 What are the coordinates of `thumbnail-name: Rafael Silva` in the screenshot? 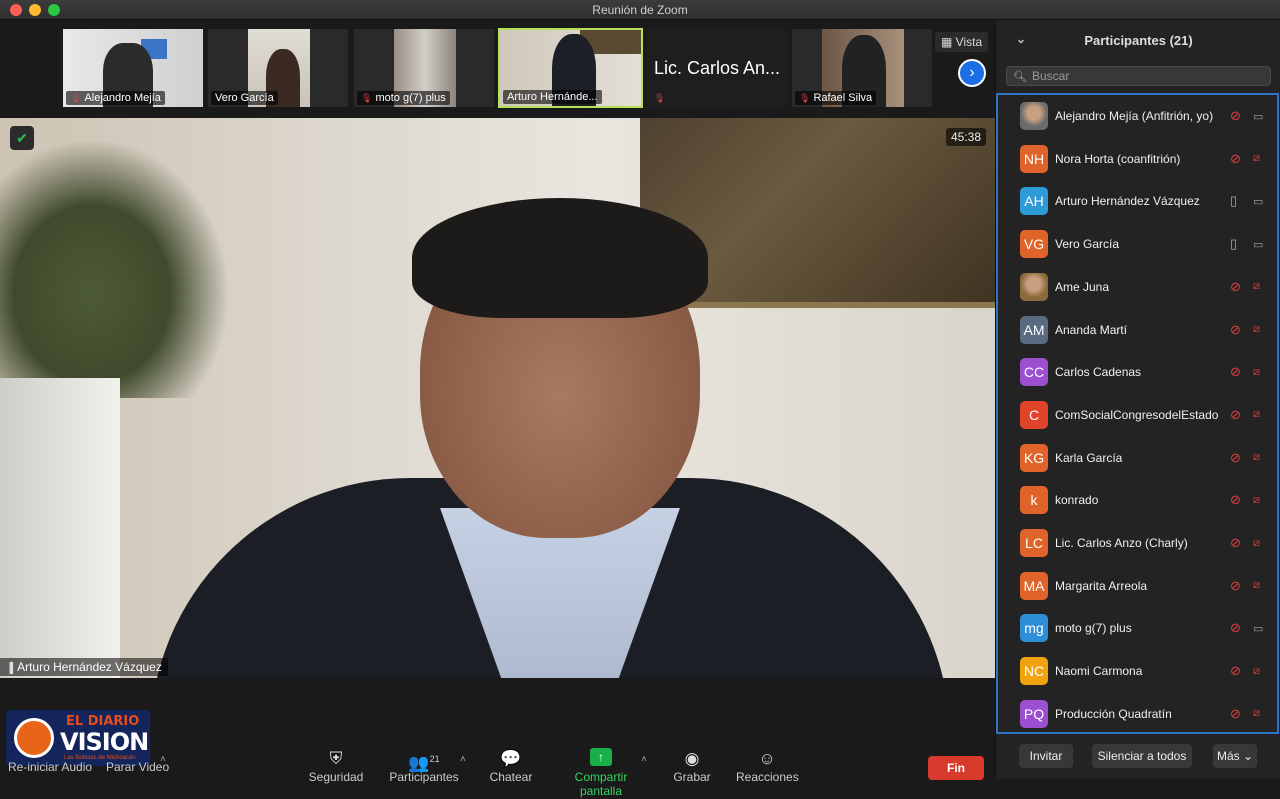 It's located at (843, 98).